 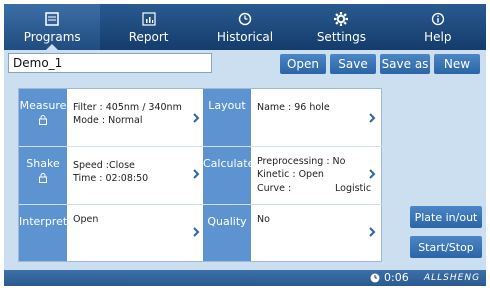 I want to click on gear-icon, so click(x=341, y=19).